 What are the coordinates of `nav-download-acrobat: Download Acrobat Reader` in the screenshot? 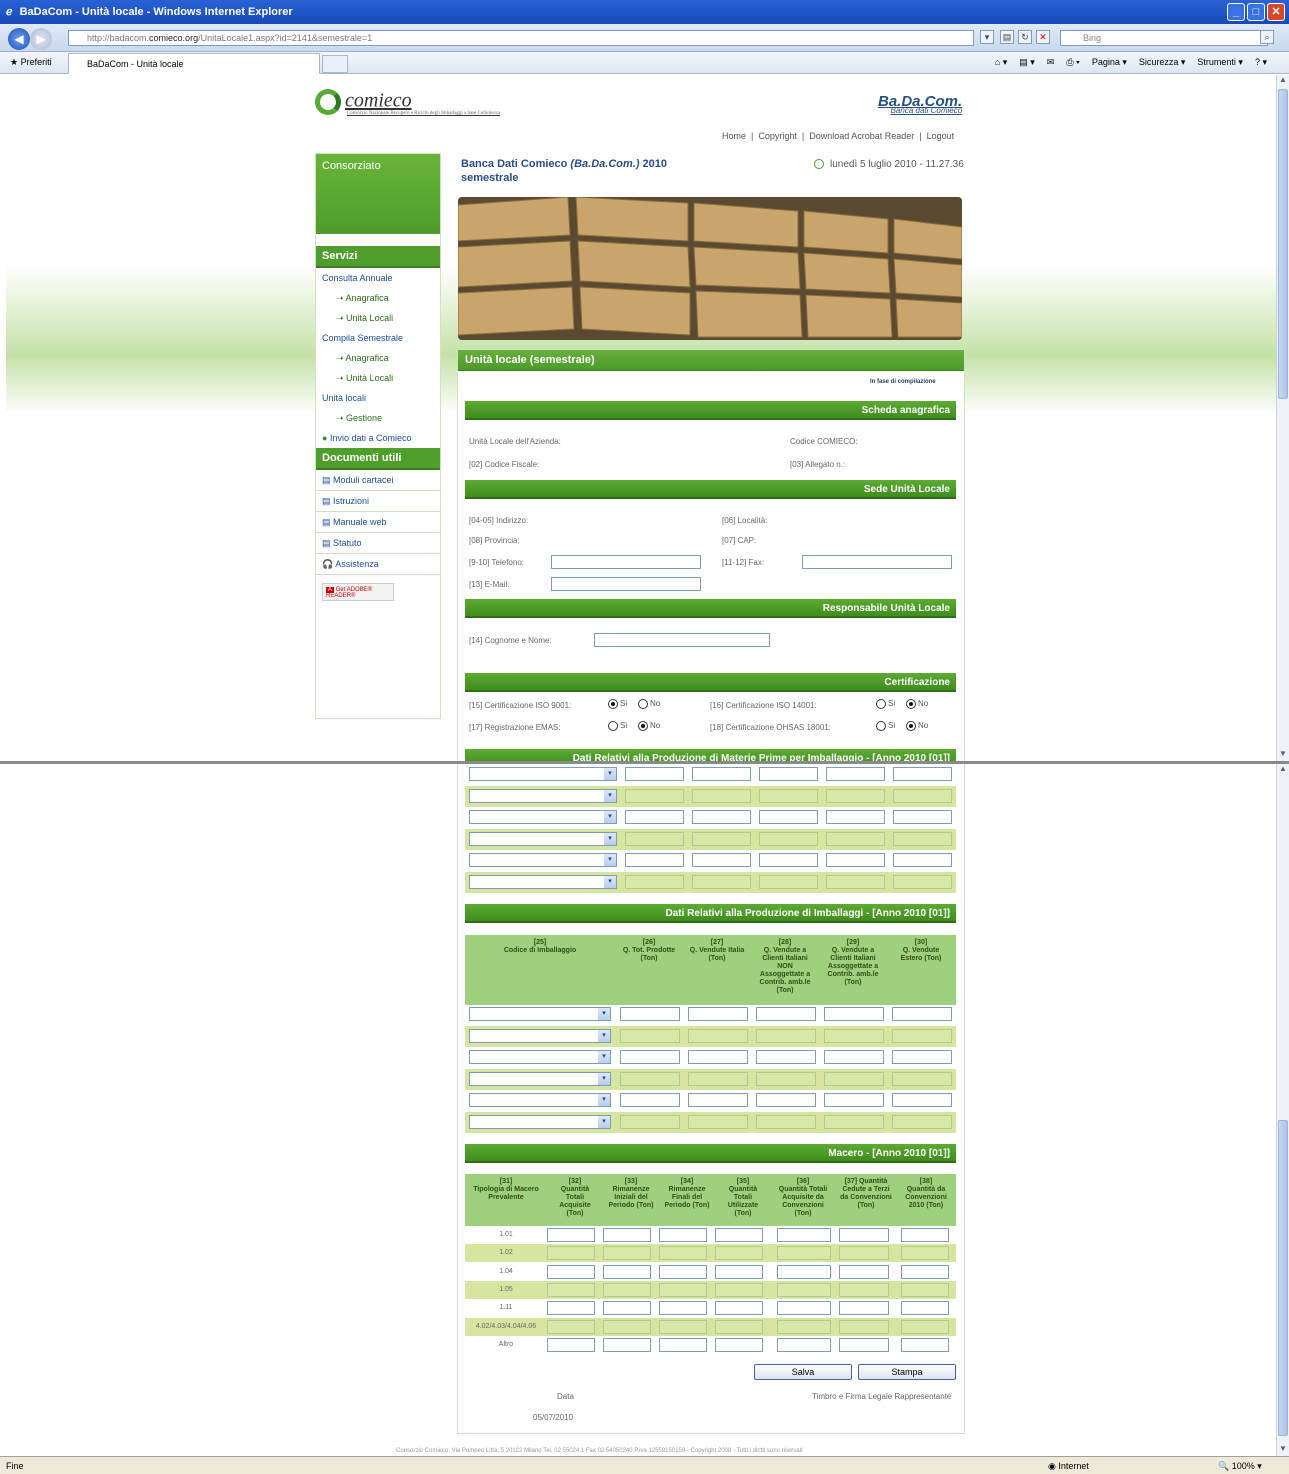 It's located at (861, 136).